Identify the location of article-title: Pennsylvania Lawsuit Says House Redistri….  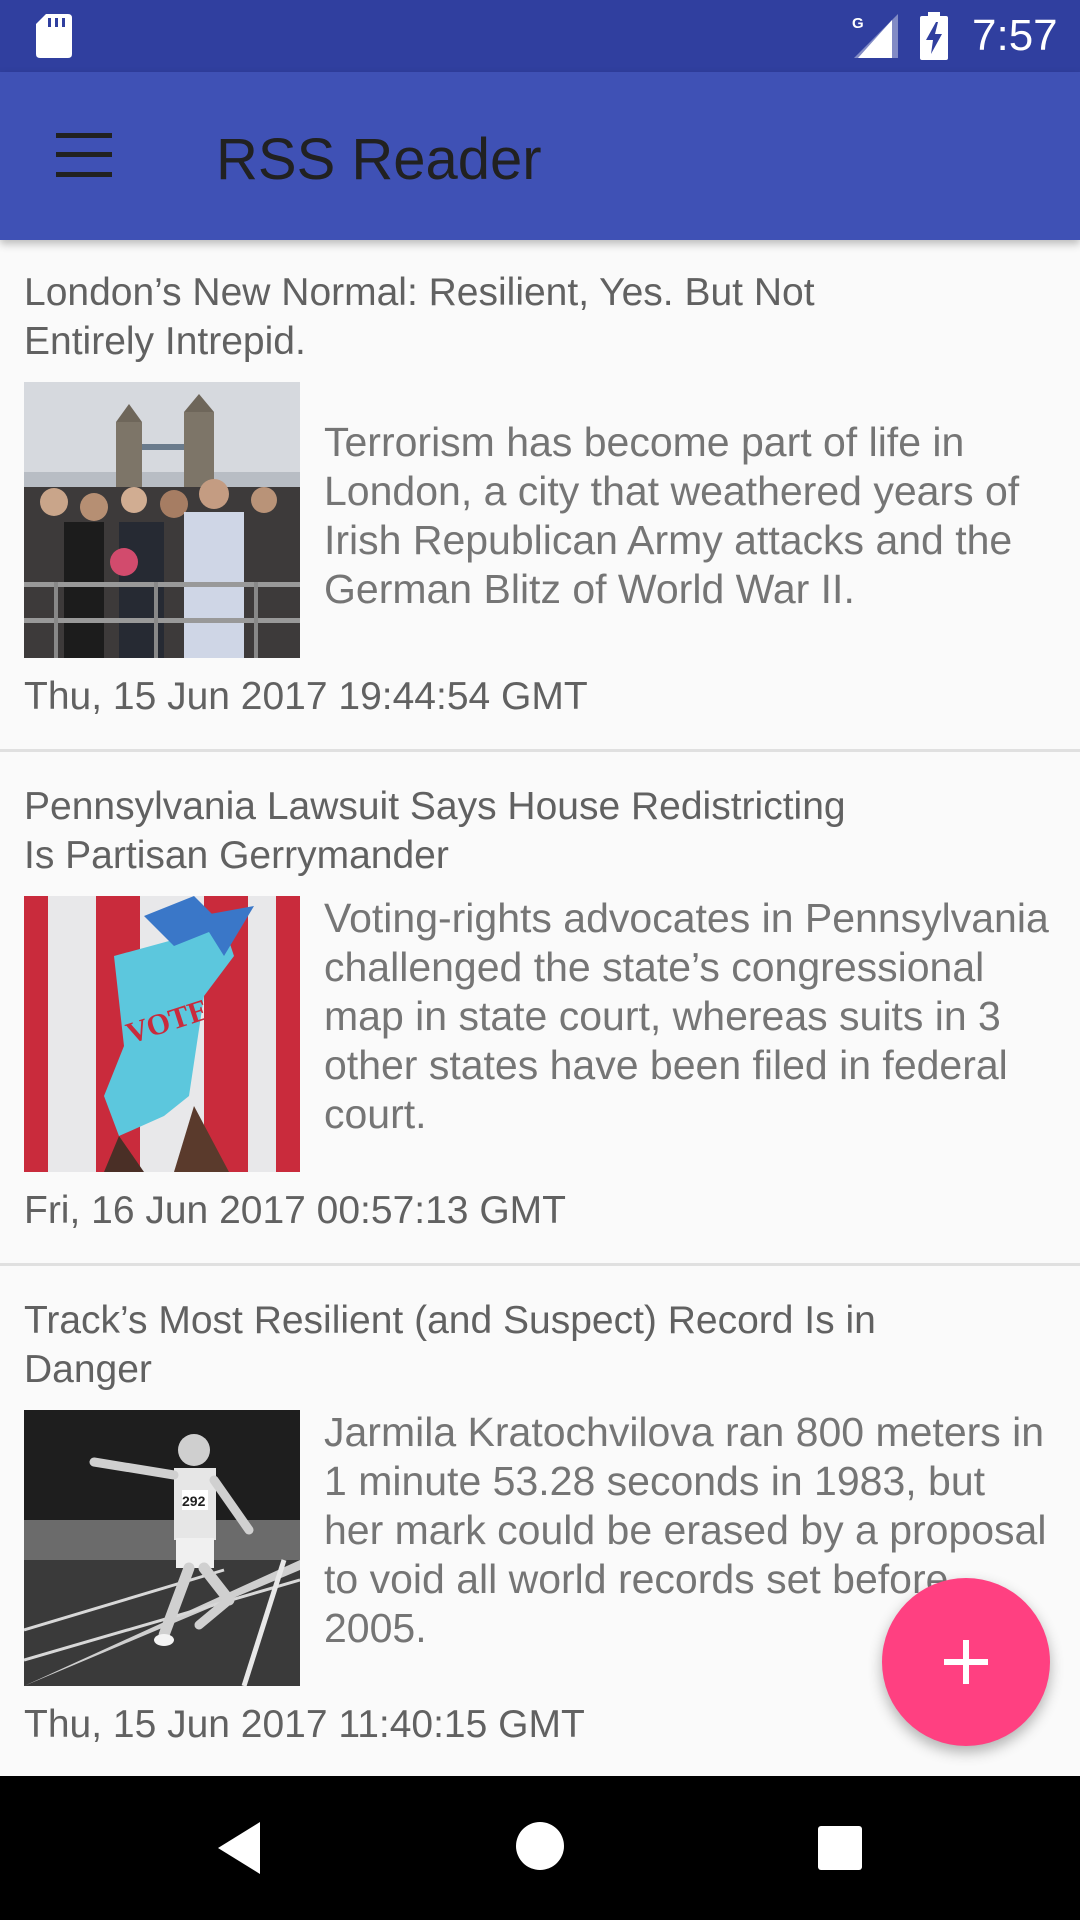
(435, 831).